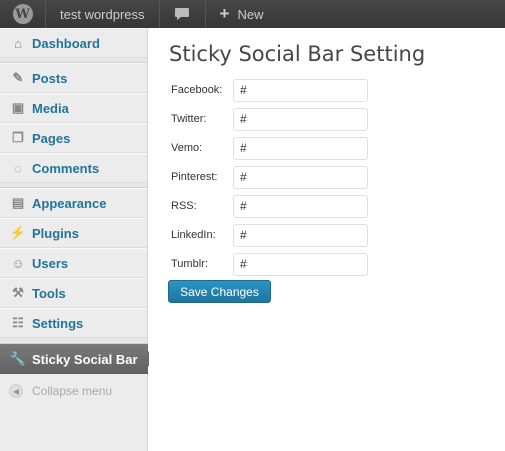 The height and width of the screenshot is (451, 505). I want to click on collapse-menu-button: ◀ Collapse menu, so click(73, 391).